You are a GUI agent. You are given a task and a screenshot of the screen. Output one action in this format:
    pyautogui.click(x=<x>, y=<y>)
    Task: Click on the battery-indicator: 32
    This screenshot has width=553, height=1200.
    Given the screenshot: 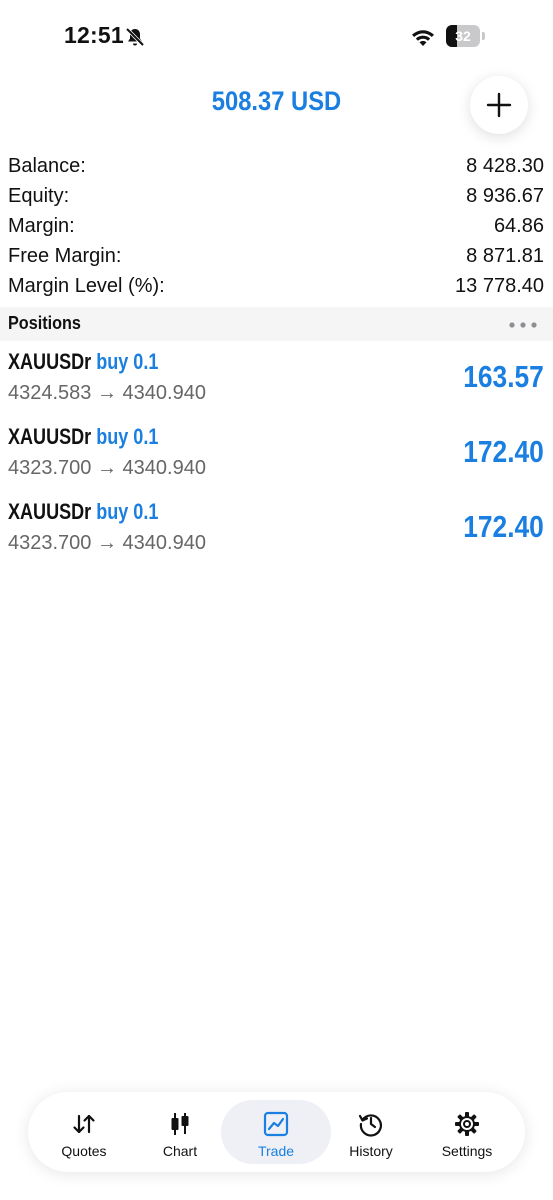 What is the action you would take?
    pyautogui.click(x=466, y=36)
    